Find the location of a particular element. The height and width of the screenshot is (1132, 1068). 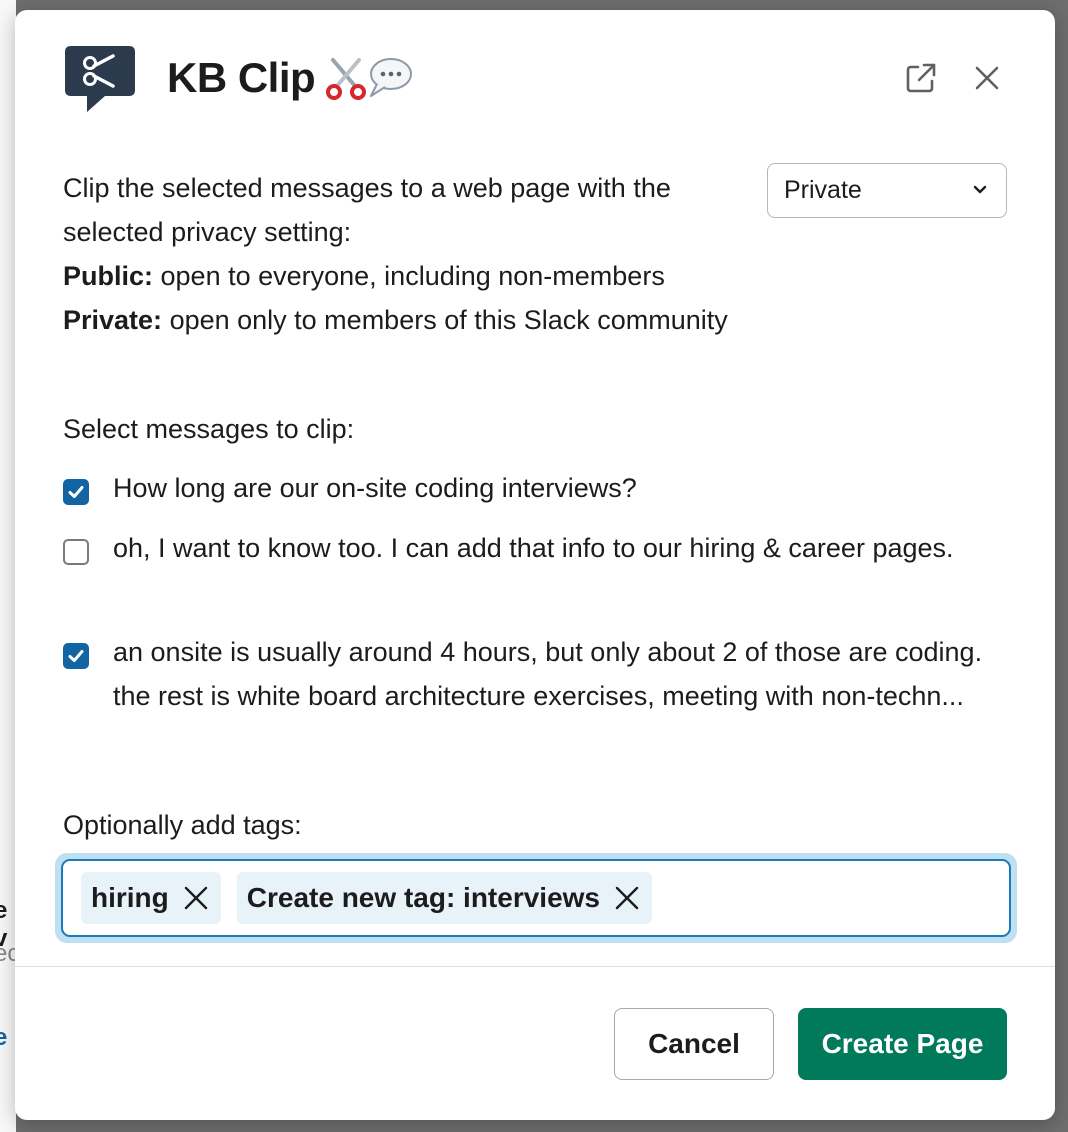

public-text: open to everyone, including non-members is located at coordinates (409, 276).